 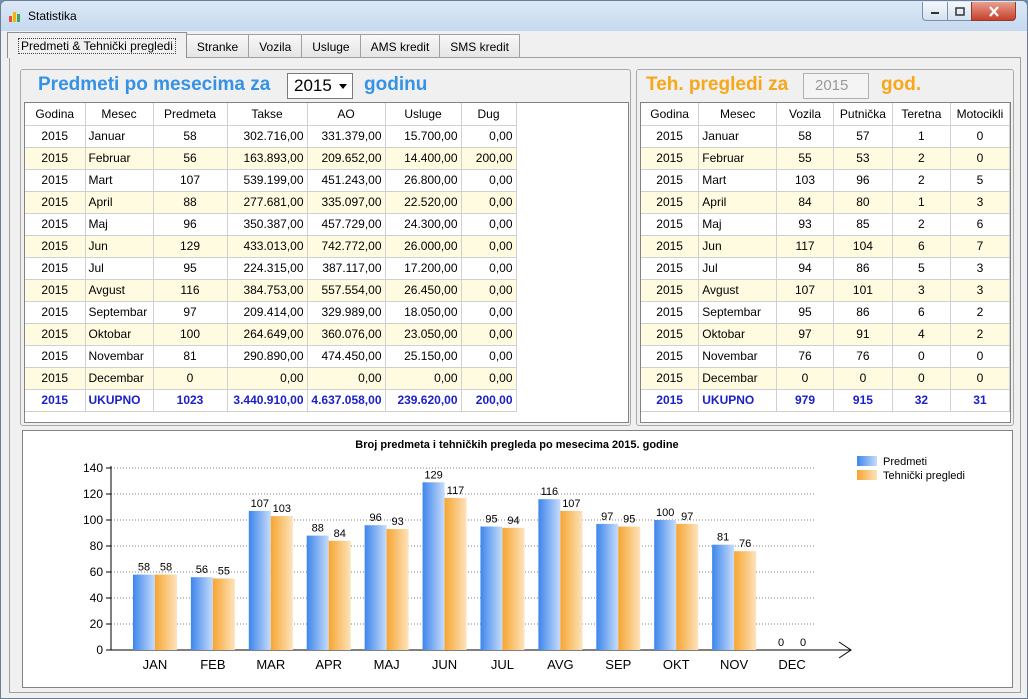 What do you see at coordinates (97, 572) in the screenshot?
I see `y-tick-label: 60` at bounding box center [97, 572].